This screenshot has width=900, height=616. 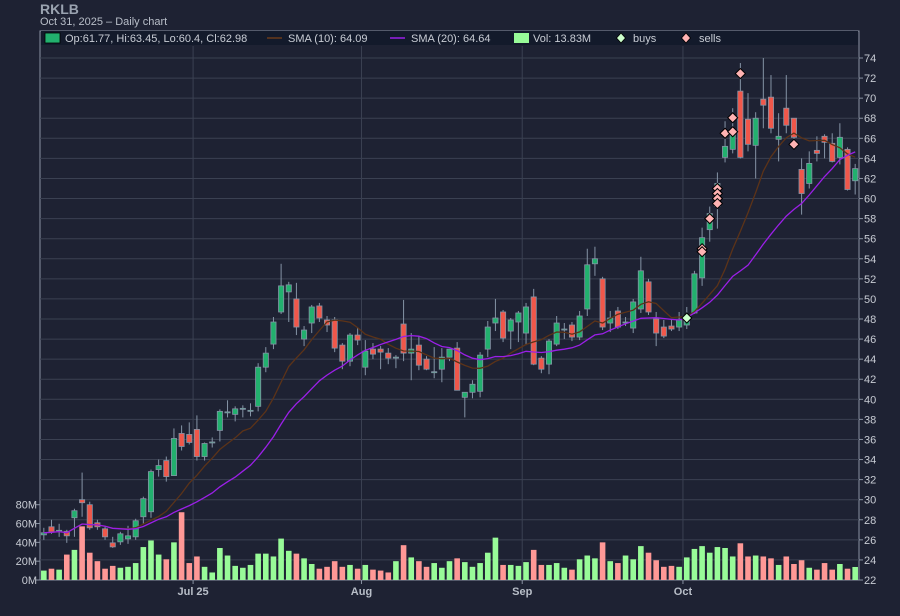 I want to click on price-tick-label: 56, so click(x=870, y=240).